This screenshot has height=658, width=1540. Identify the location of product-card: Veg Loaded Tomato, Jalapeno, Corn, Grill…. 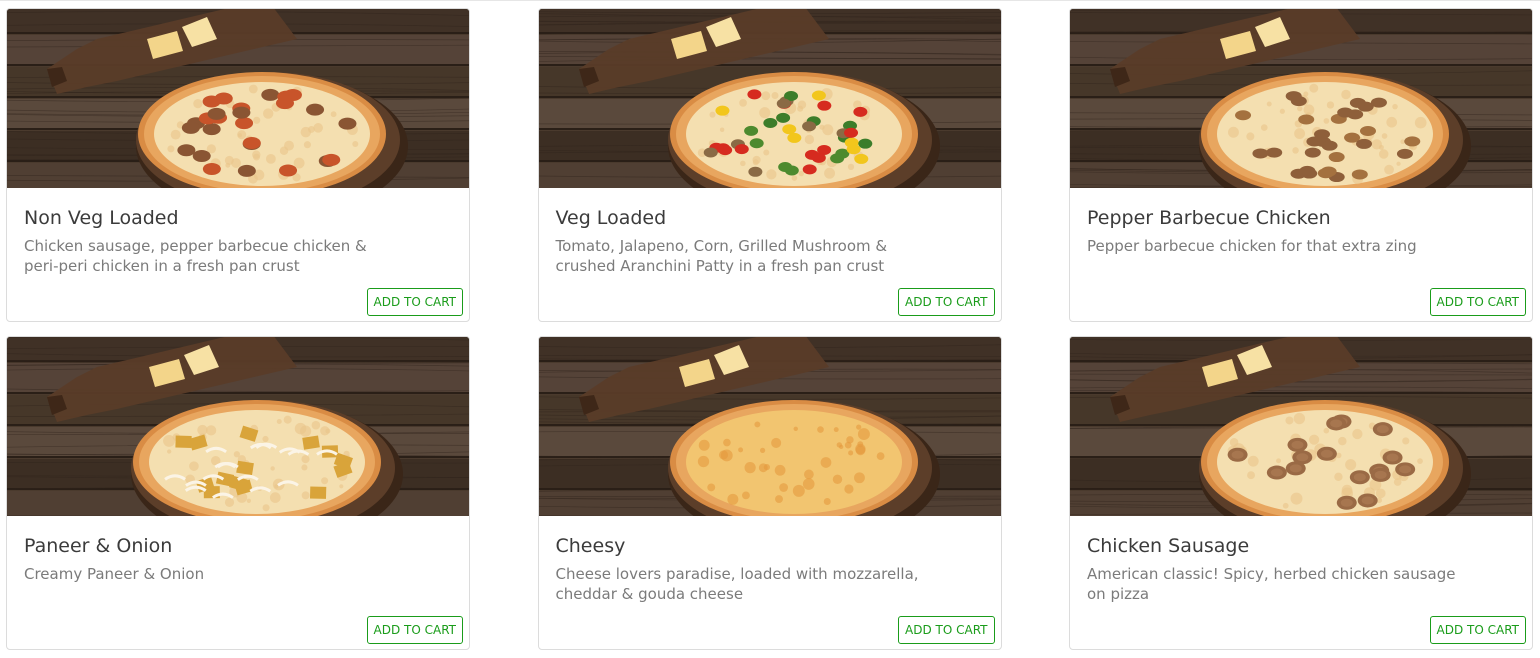
(769, 165).